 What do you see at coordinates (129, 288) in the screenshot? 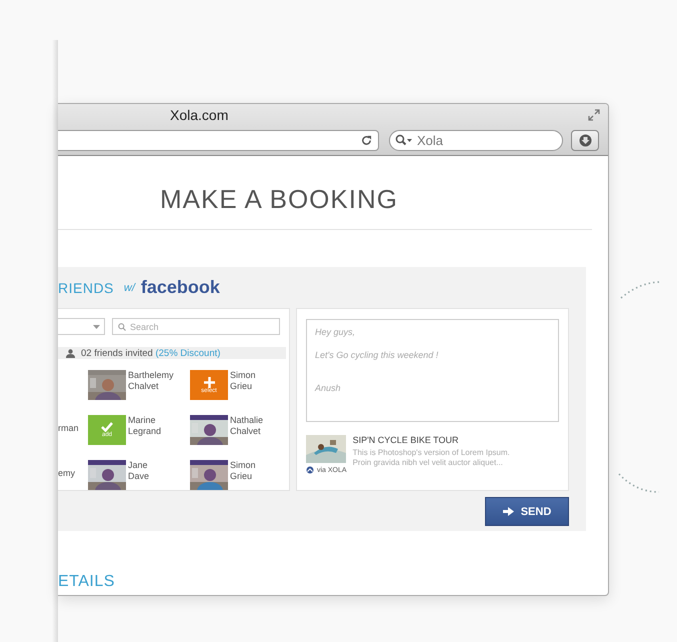
I see `with-label: w/` at bounding box center [129, 288].